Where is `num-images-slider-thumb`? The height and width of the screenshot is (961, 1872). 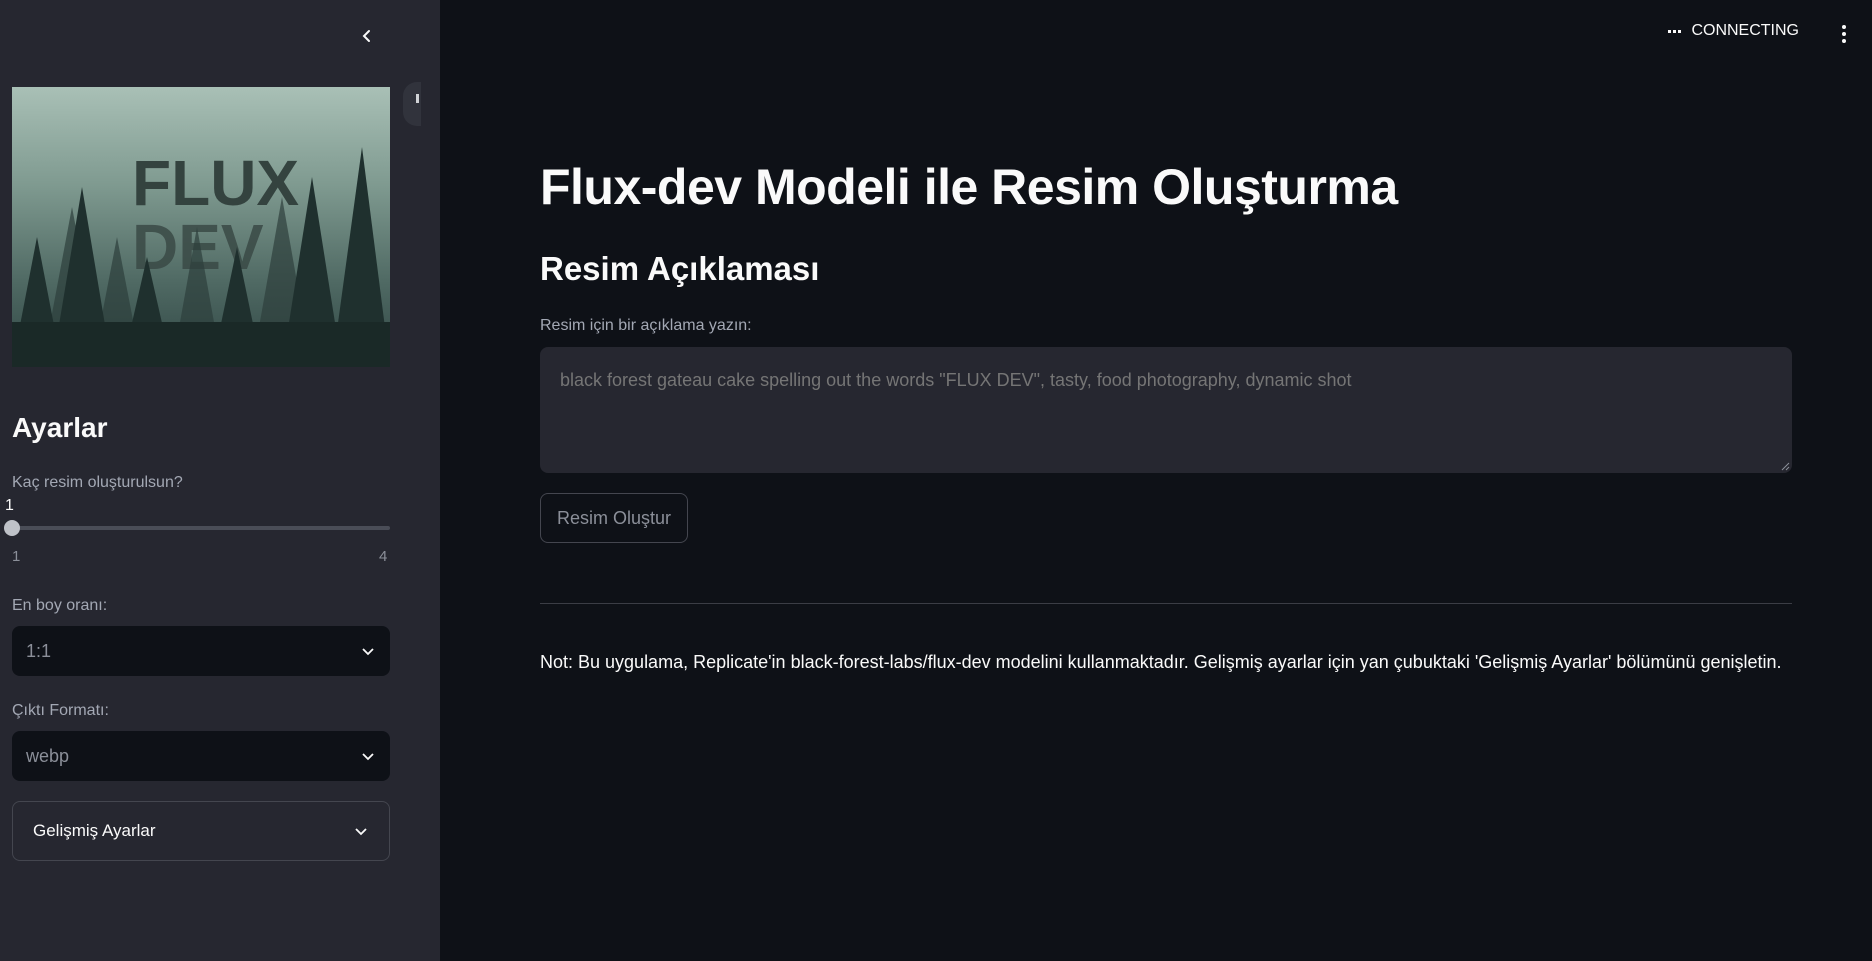 num-images-slider-thumb is located at coordinates (12, 528).